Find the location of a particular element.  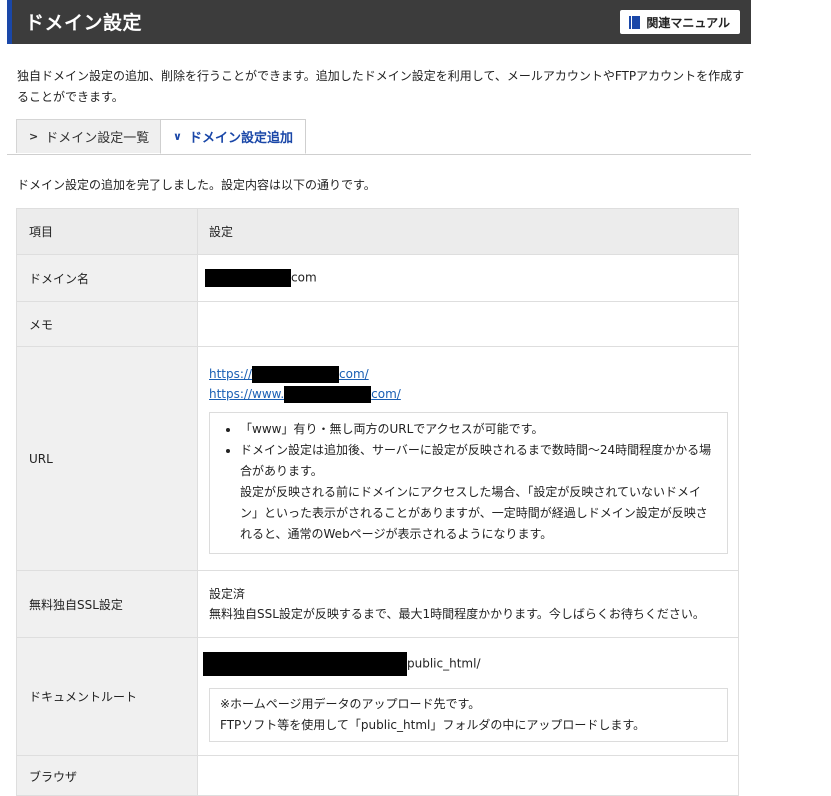

chevron-right-icon: > is located at coordinates (34, 136).